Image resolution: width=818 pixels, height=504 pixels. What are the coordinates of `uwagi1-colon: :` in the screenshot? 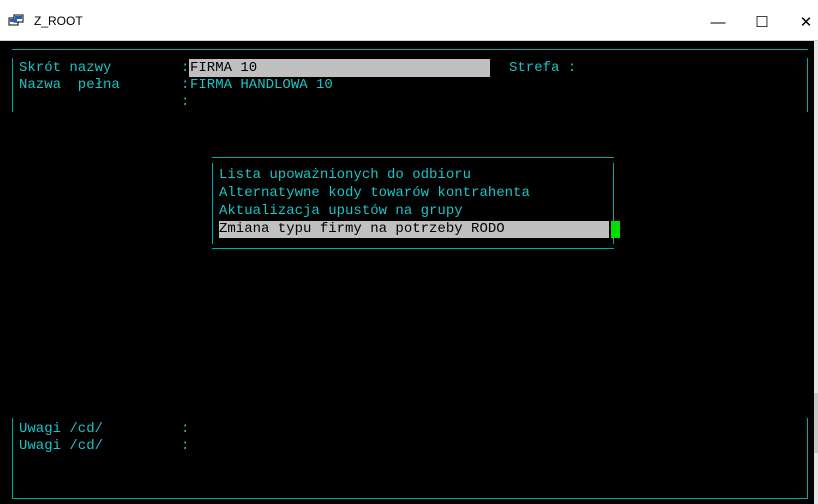 It's located at (185, 429).